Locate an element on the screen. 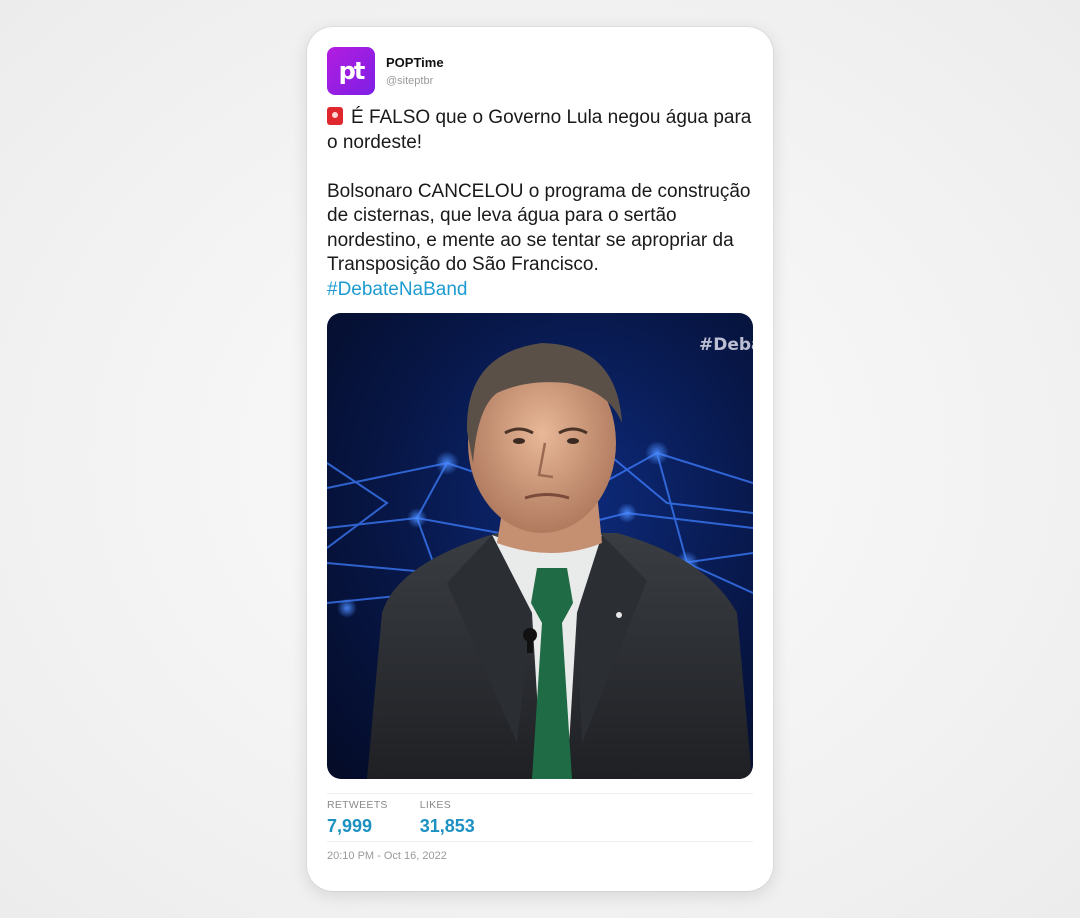 The image size is (1080, 918). avatar: pt is located at coordinates (351, 71).